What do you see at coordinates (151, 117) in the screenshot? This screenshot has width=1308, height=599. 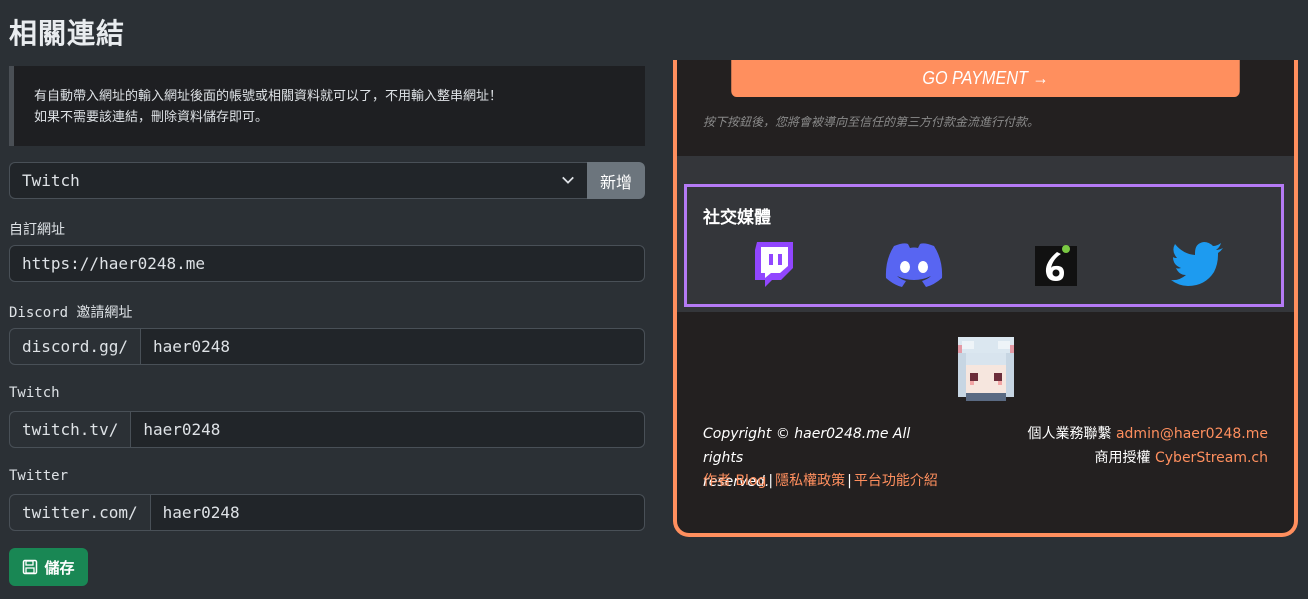 I see `note-line-2: 如果不需要該連結，刪除資料儲存即可。` at bounding box center [151, 117].